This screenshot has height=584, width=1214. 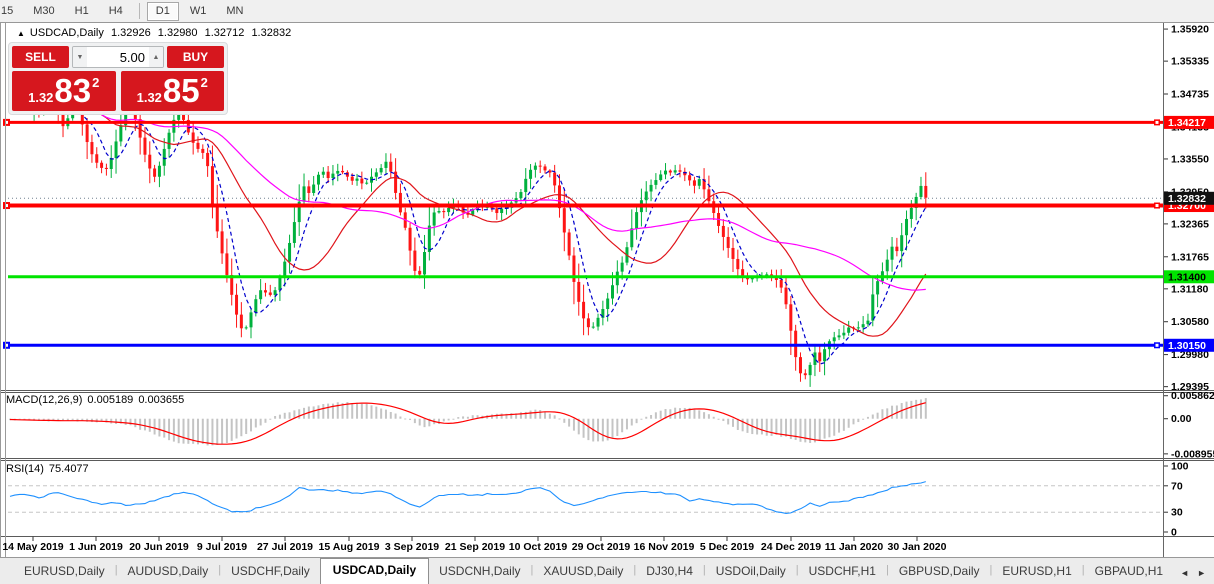 I want to click on sell-price-button: 1.32 83 2, so click(x=64, y=91).